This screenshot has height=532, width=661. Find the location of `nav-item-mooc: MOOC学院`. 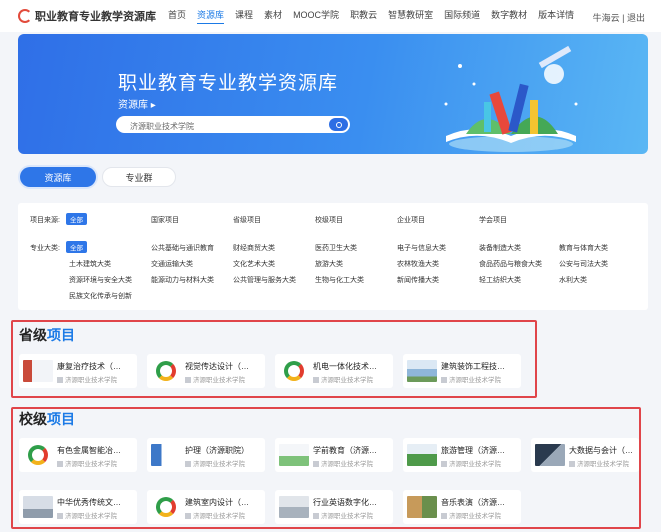

nav-item-mooc: MOOC学院 is located at coordinates (316, 16).